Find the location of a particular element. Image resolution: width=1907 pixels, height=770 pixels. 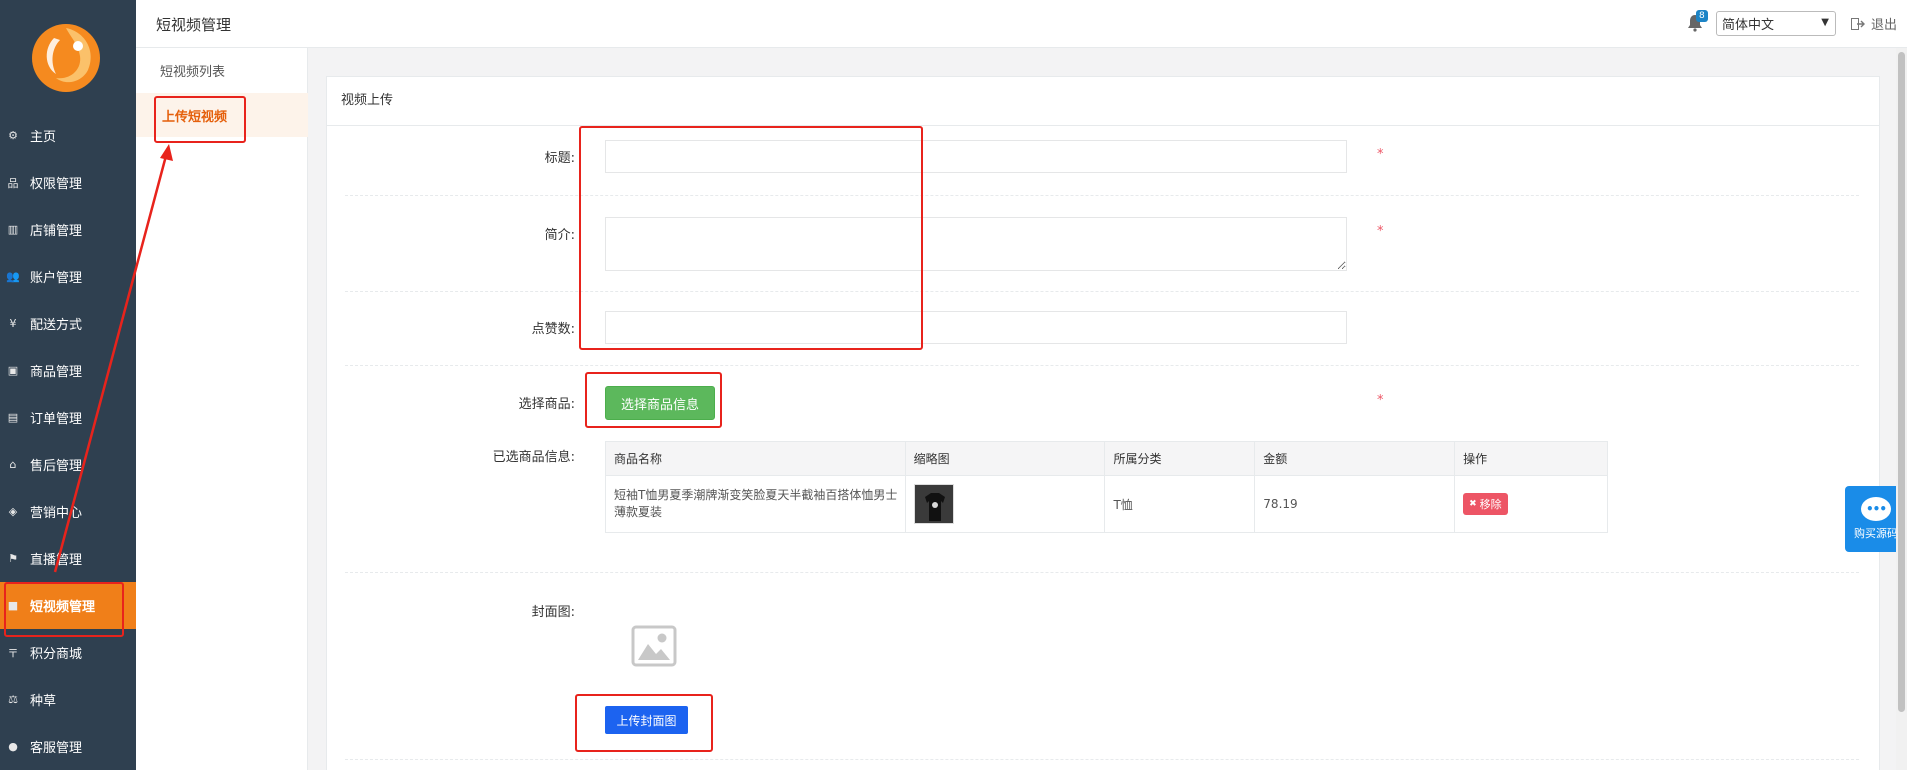

title-label: 标题: is located at coordinates (559, 158).